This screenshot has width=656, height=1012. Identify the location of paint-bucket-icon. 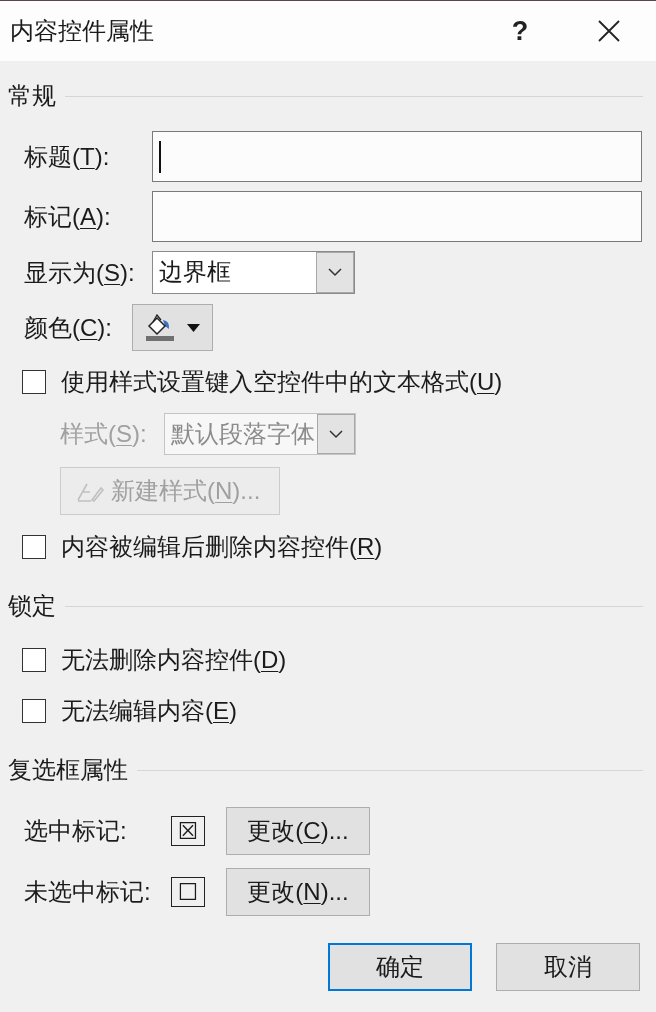
(161, 327).